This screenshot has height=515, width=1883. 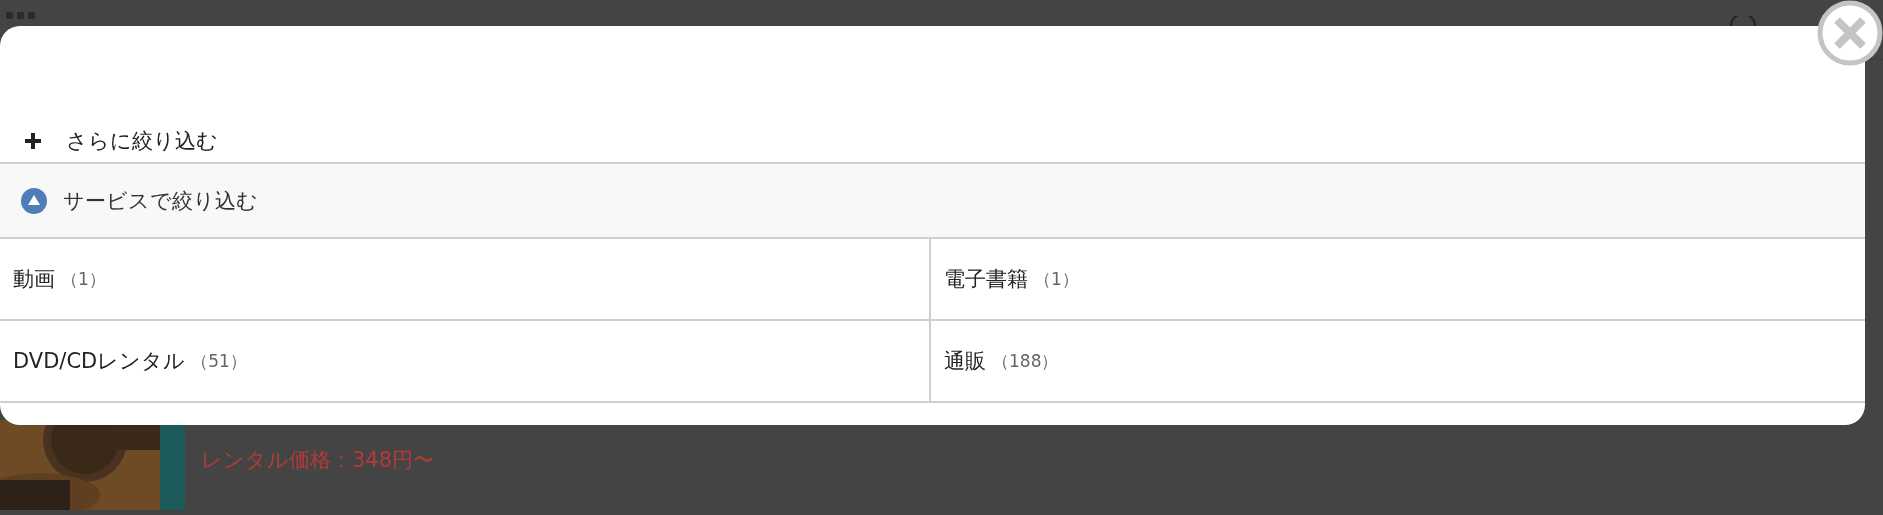 I want to click on plus-icon, so click(x=33, y=141).